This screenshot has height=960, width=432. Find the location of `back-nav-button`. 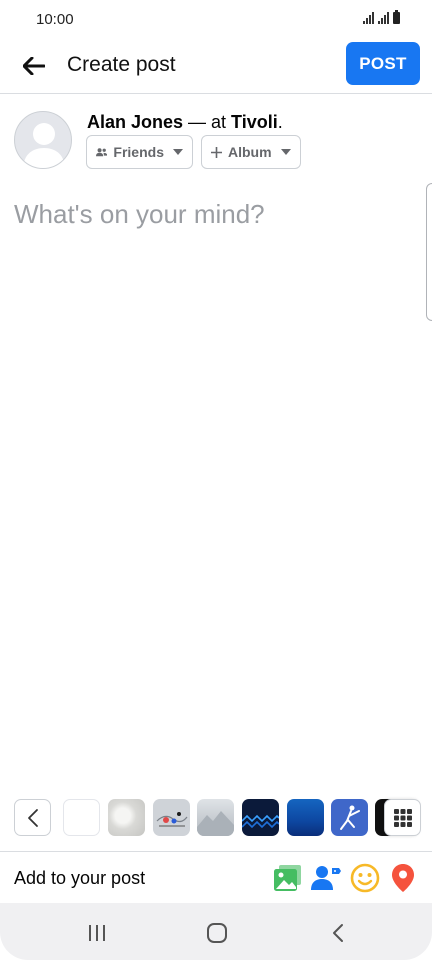

back-nav-button is located at coordinates (338, 933).